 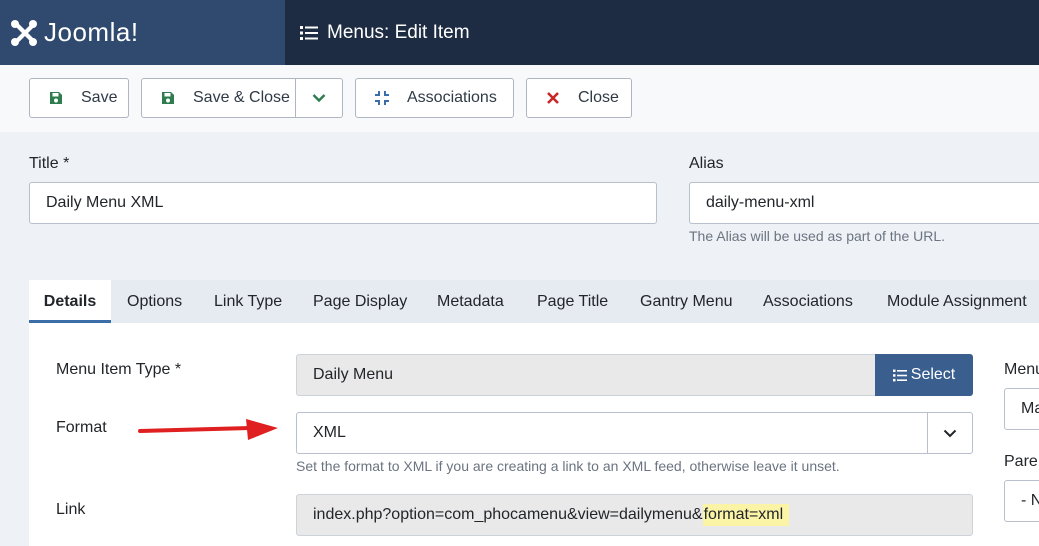 I want to click on save-close-label: Save & Close, so click(x=241, y=97).